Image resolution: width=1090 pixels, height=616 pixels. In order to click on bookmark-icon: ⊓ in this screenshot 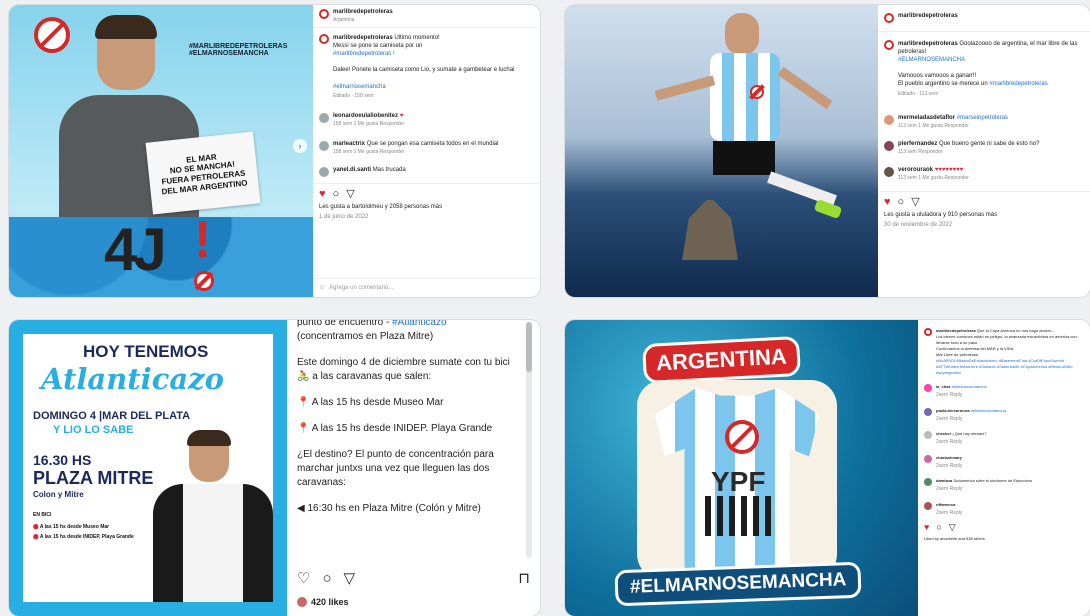, I will do `click(524, 578)`.